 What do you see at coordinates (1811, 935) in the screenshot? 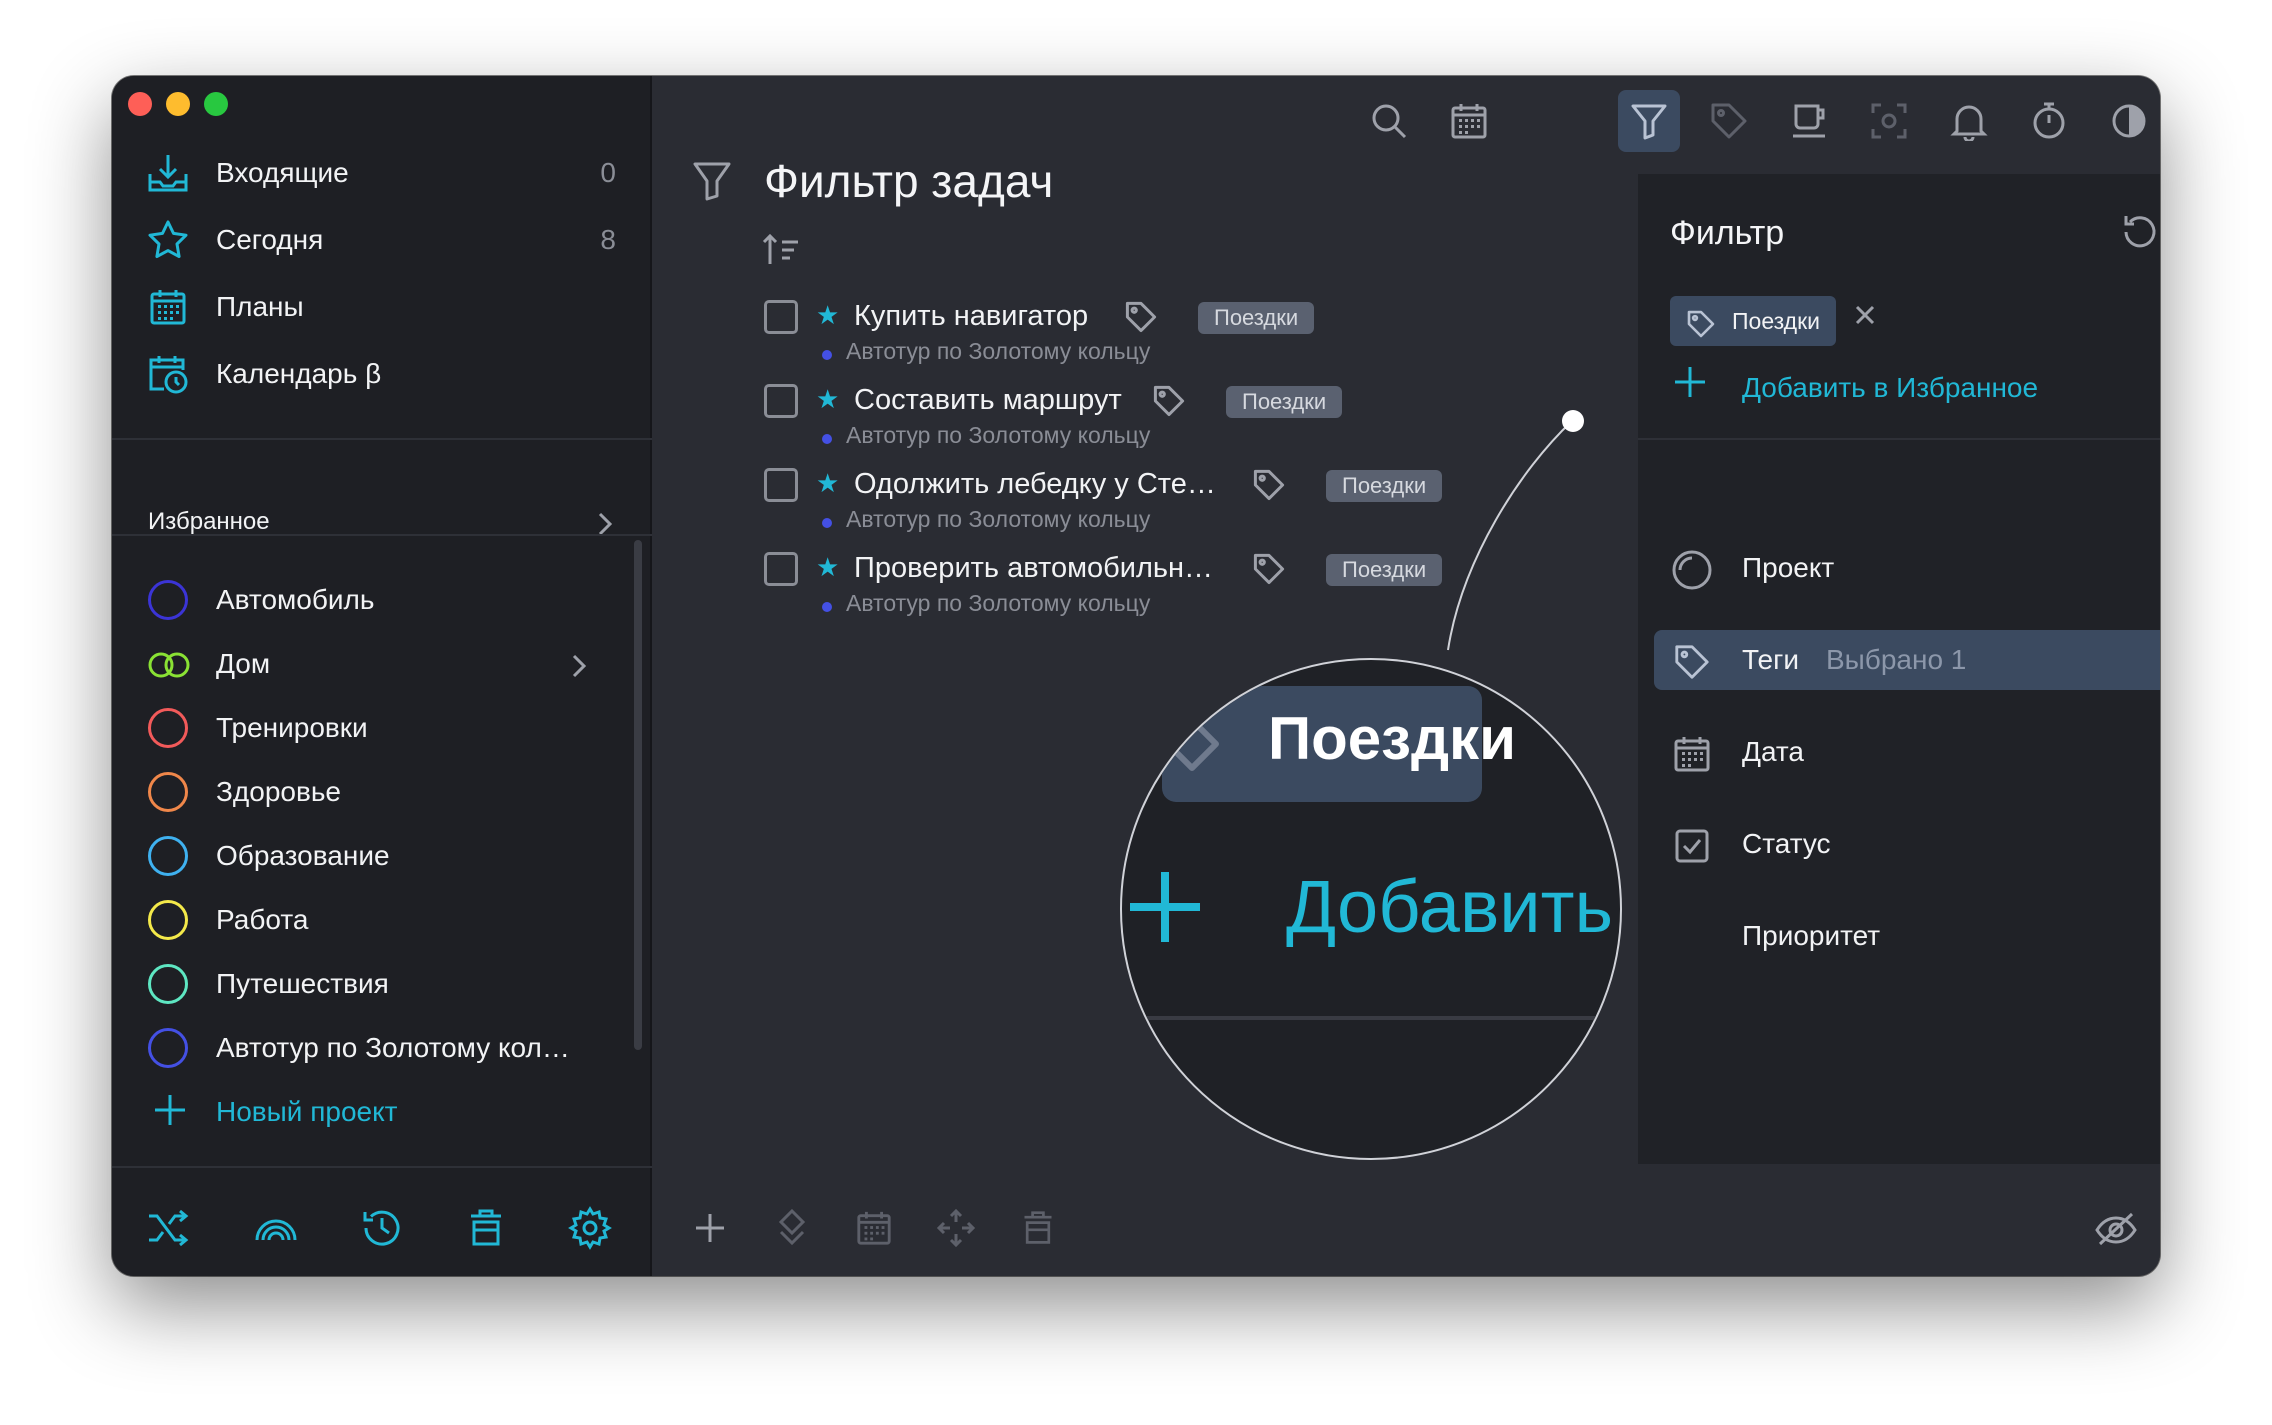
I see `filter-row-label: Приоритет` at bounding box center [1811, 935].